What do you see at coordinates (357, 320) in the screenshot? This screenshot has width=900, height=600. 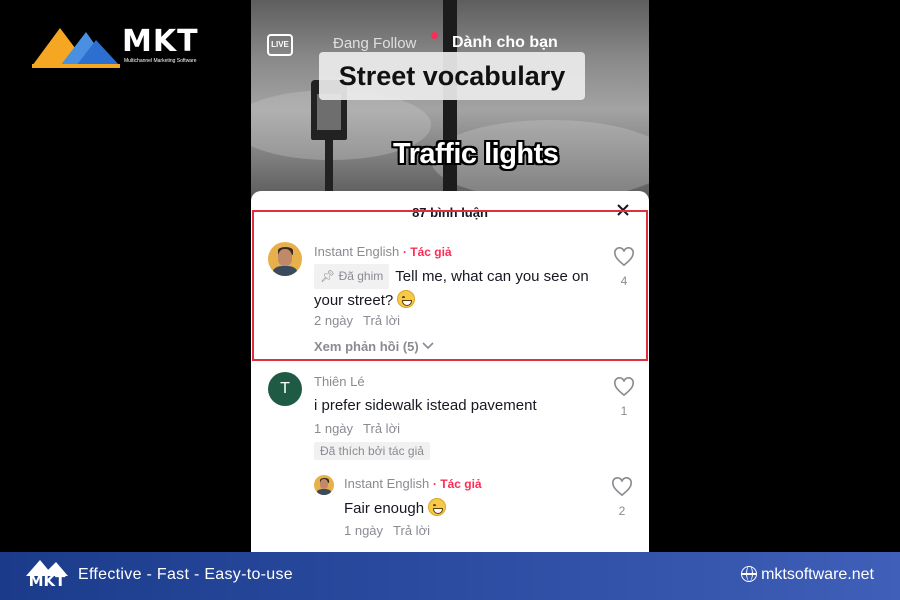 I see `comment-meta: 2 ngày Trả lời` at bounding box center [357, 320].